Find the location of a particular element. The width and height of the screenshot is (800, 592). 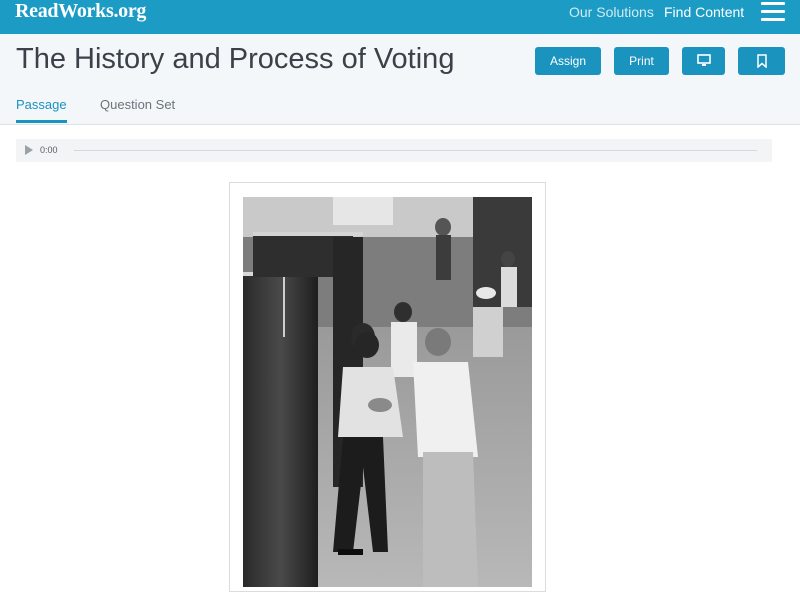

assign-button: Assign is located at coordinates (568, 61).